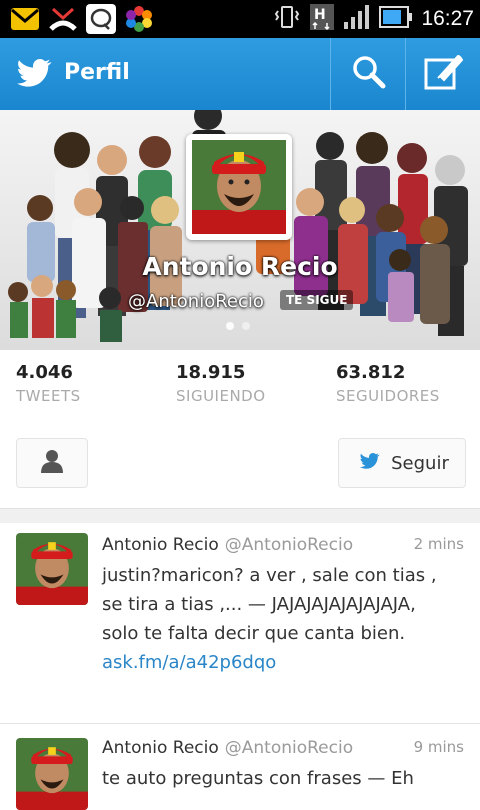 The width and height of the screenshot is (480, 810). What do you see at coordinates (320, 15) in the screenshot?
I see `svg-text: H` at bounding box center [320, 15].